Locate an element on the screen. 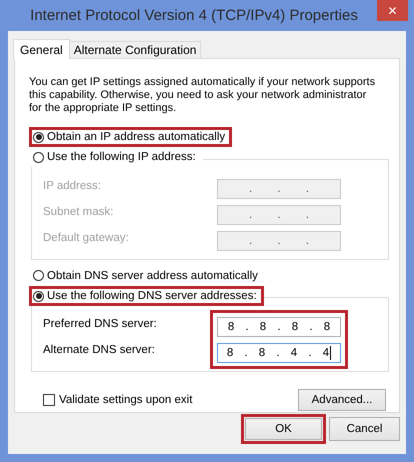 The image size is (414, 462). radio-option: Use the following IP address: is located at coordinates (114, 157).